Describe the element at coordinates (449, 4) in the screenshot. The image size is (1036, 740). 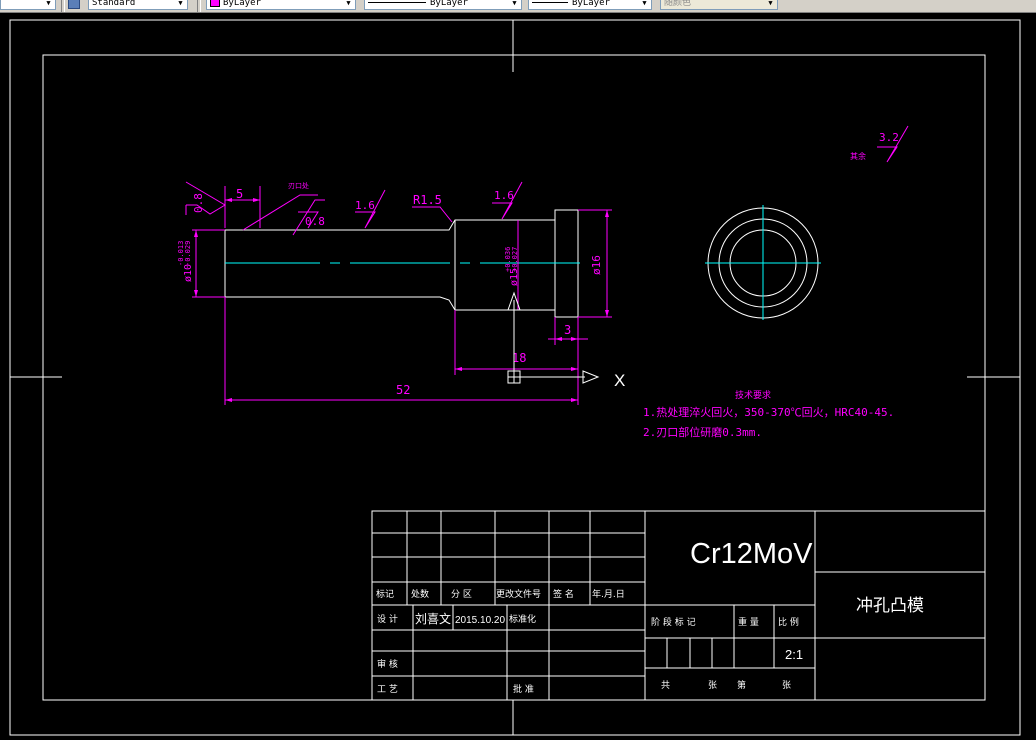
I see `linetype-control-value: ByLayer` at that location.